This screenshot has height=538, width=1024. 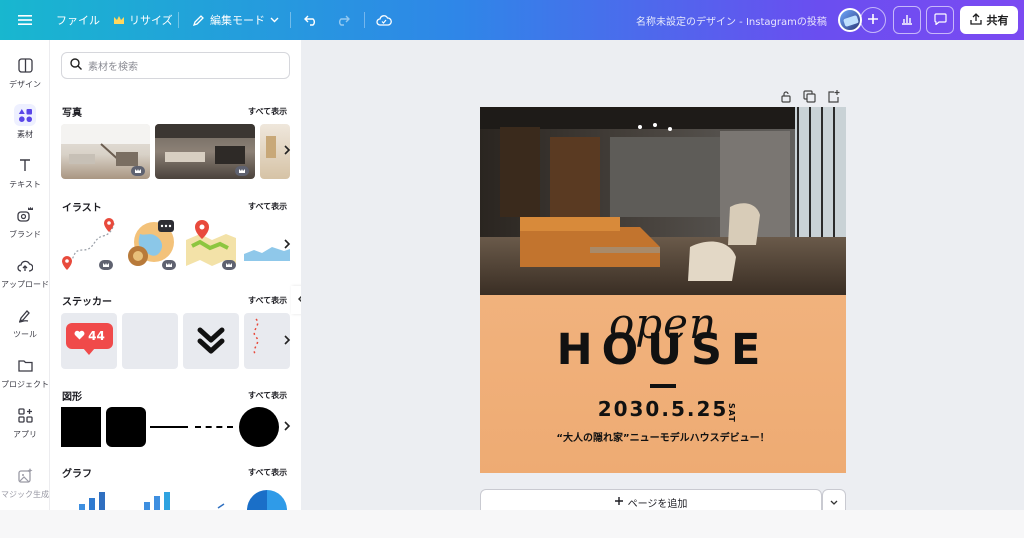 What do you see at coordinates (169, 427) in the screenshot?
I see `shape-line` at bounding box center [169, 427].